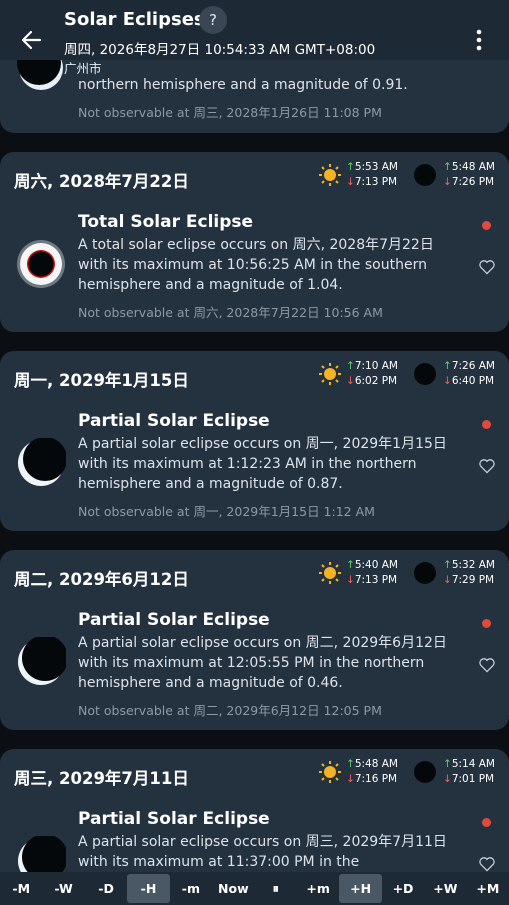 The width and height of the screenshot is (509, 905). Describe the element at coordinates (469, 580) in the screenshot. I see `moon-set: ↓7:29 PM` at that location.